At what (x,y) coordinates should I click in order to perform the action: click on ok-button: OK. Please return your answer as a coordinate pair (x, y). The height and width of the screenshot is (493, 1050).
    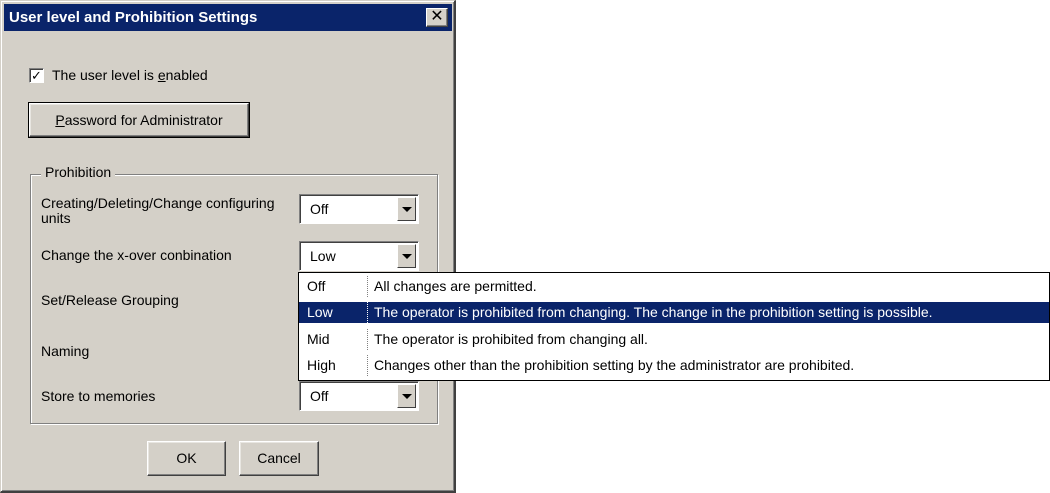
    Looking at the image, I should click on (186, 458).